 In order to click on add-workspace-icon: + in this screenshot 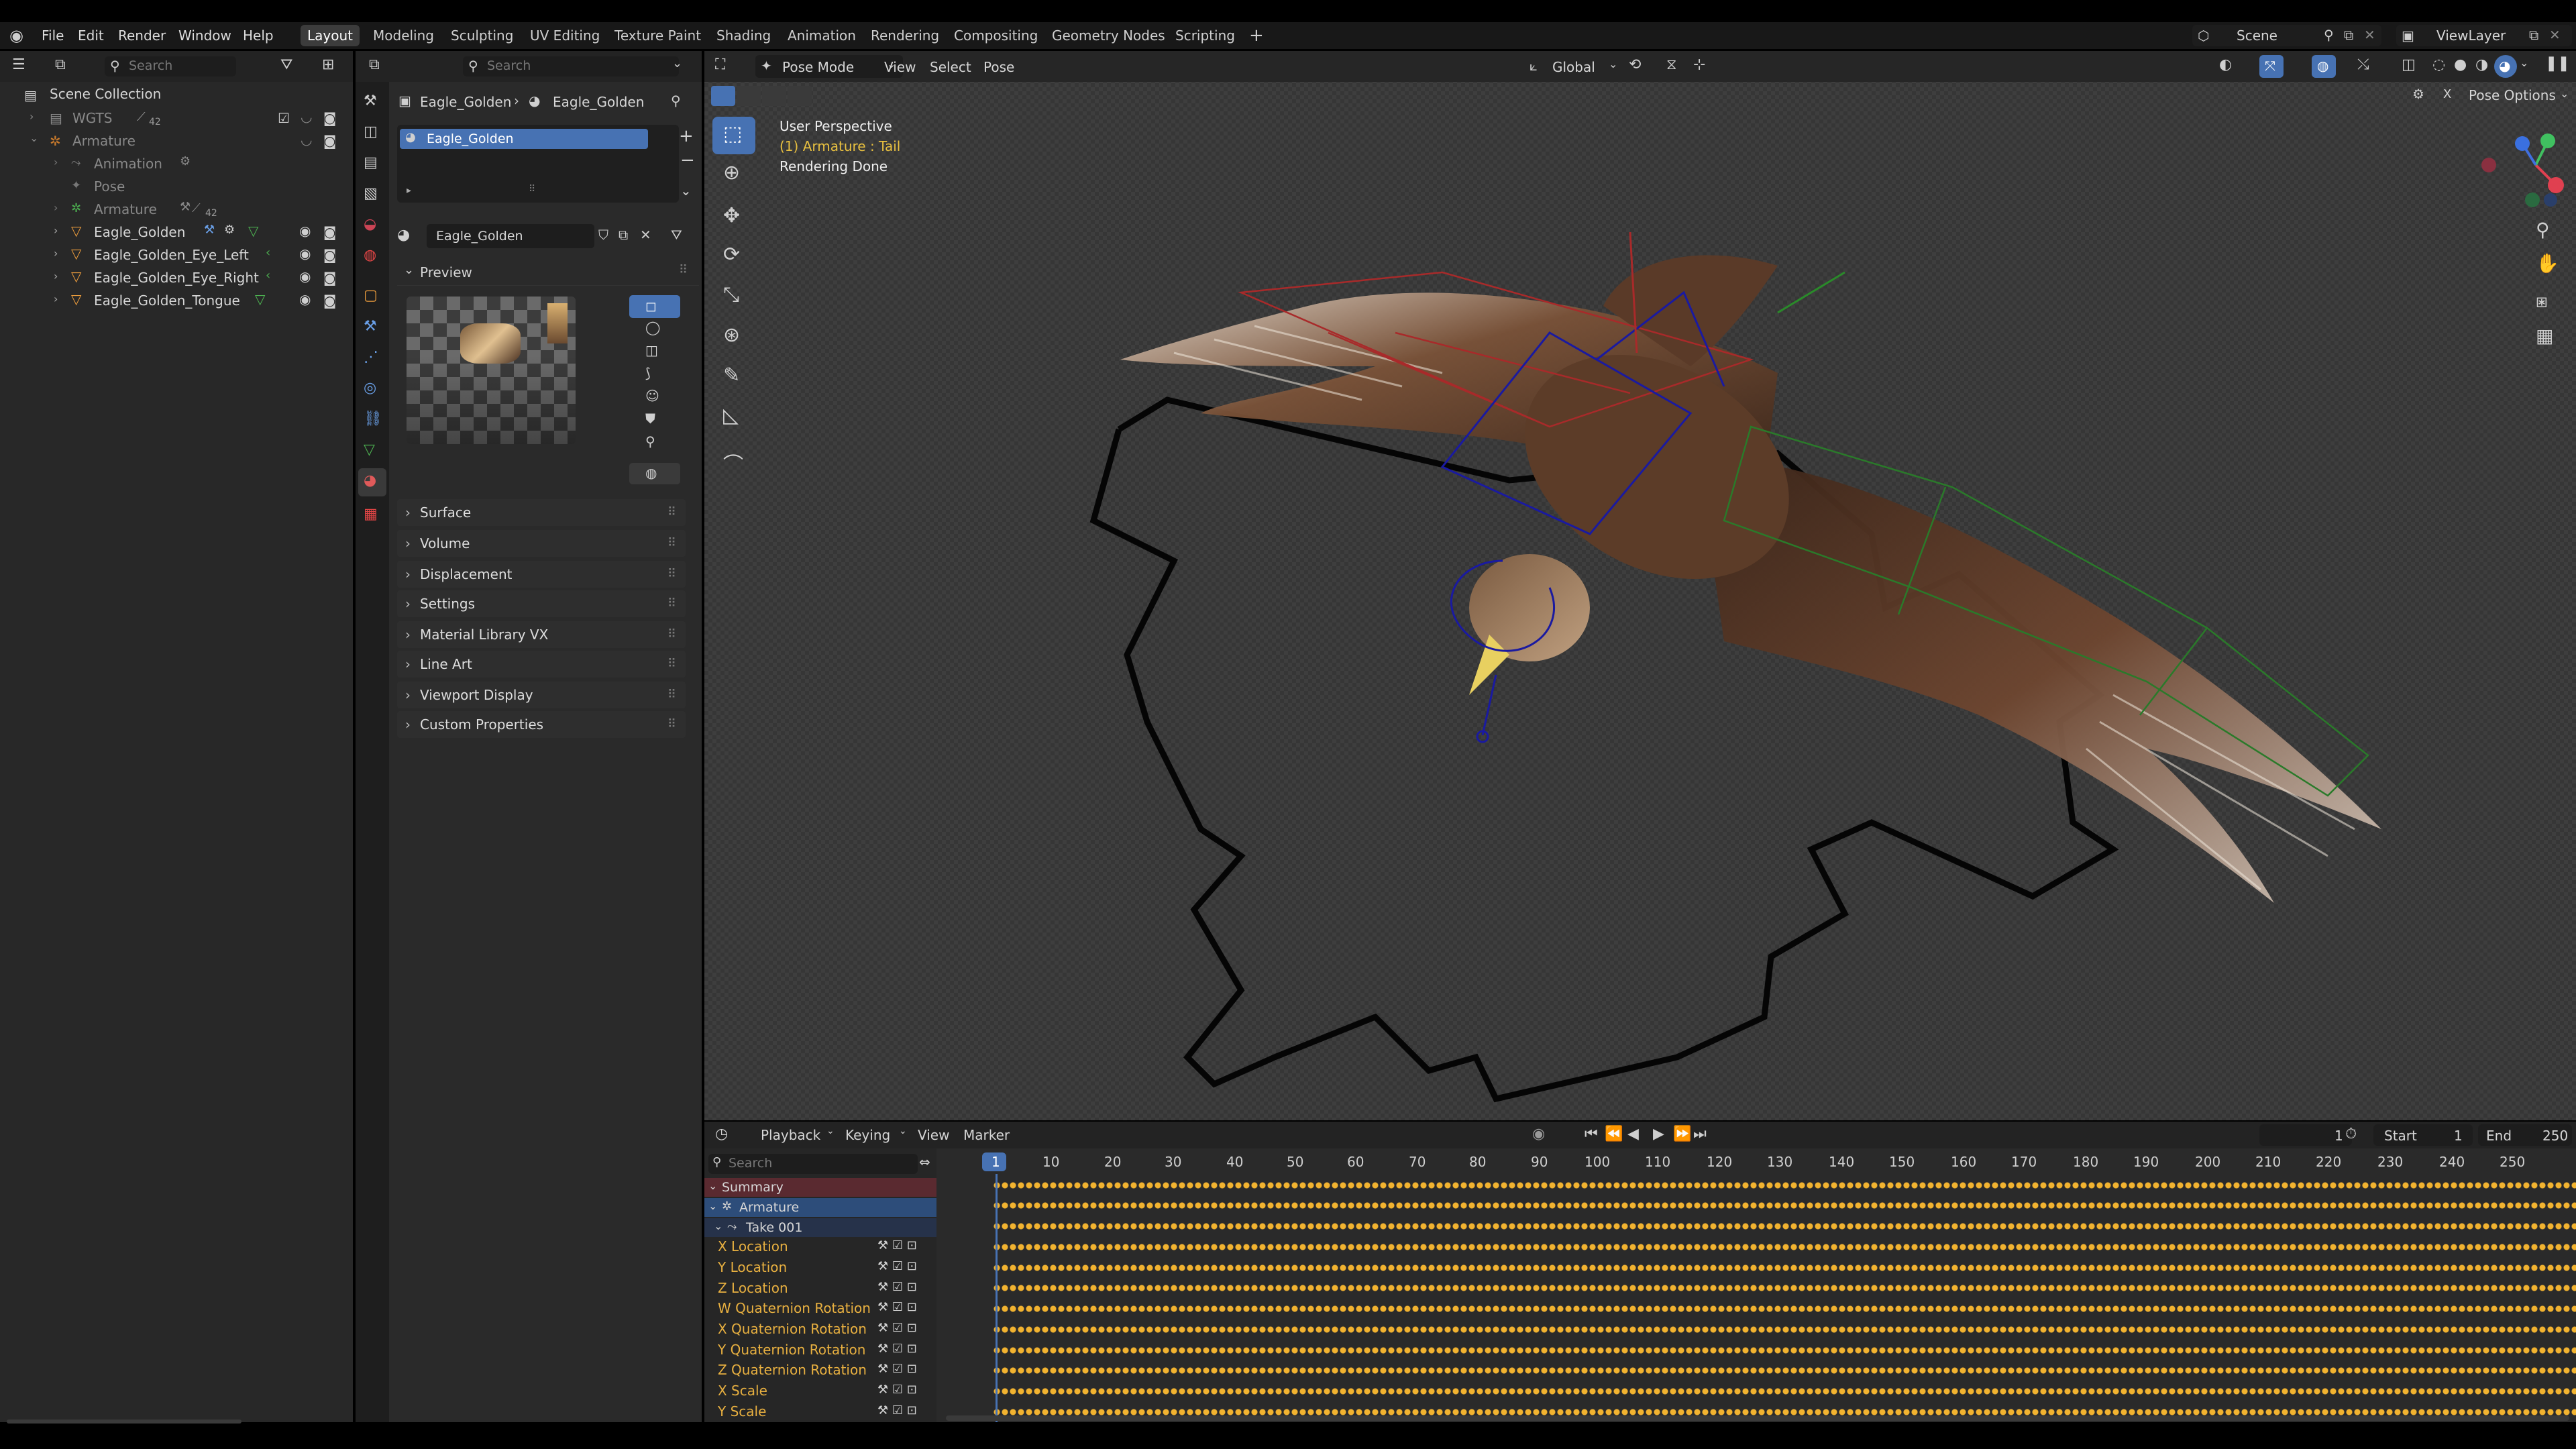, I will do `click(1256, 35)`.